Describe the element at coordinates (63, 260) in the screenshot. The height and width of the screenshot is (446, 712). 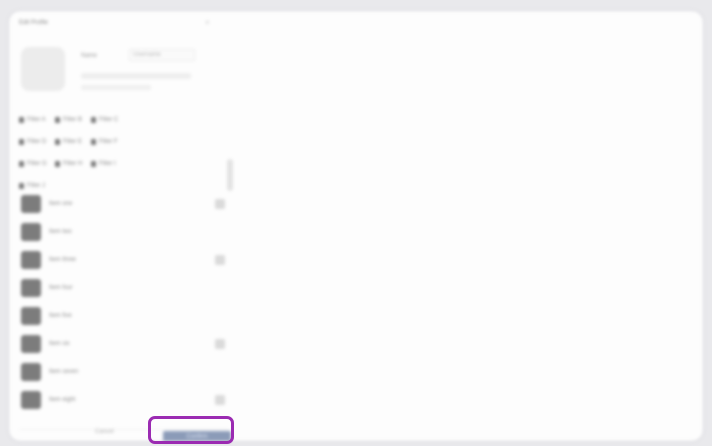
I see `list-item-label: Item three` at that location.